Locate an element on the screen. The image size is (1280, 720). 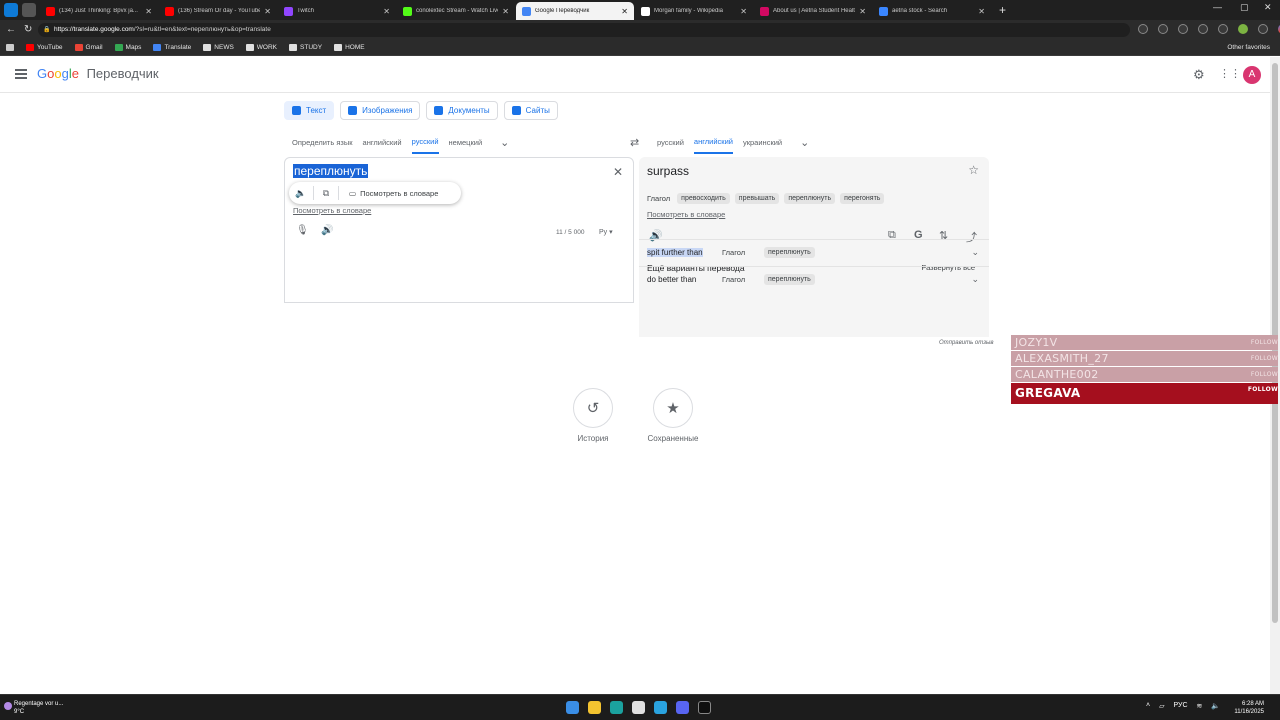
google-translate-logo: Google Переводчик is located at coordinates (98, 73).